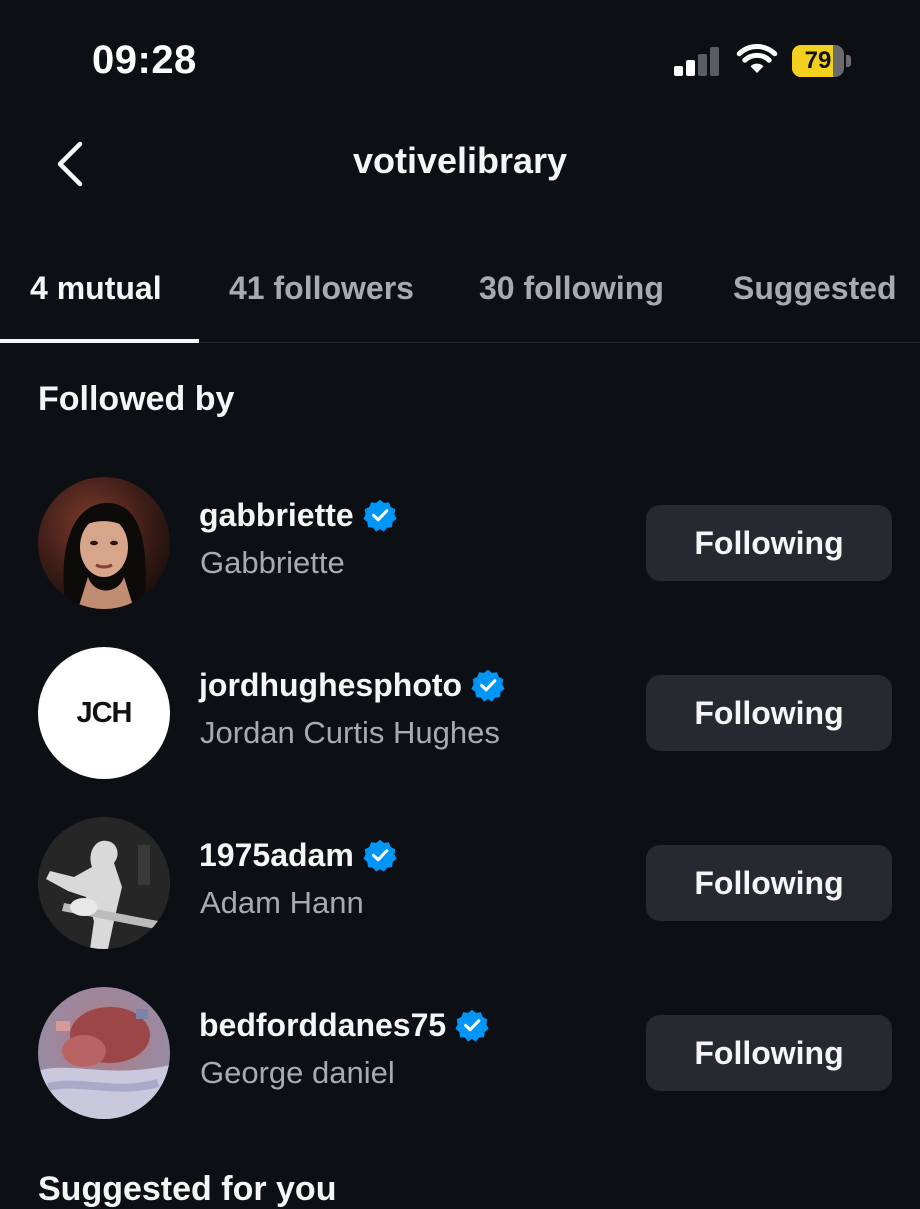 This screenshot has height=1209, width=920. What do you see at coordinates (282, 902) in the screenshot?
I see `full-name: Adam Hann` at bounding box center [282, 902].